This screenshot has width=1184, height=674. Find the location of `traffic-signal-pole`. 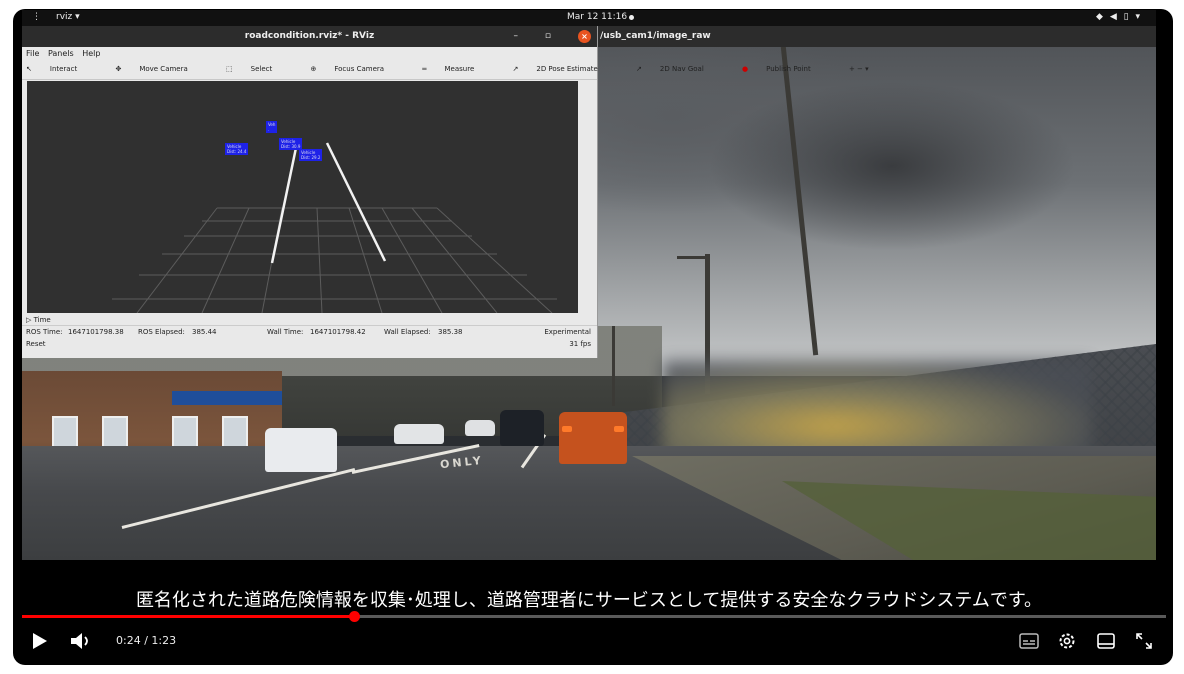

traffic-signal-pole is located at coordinates (613, 366).